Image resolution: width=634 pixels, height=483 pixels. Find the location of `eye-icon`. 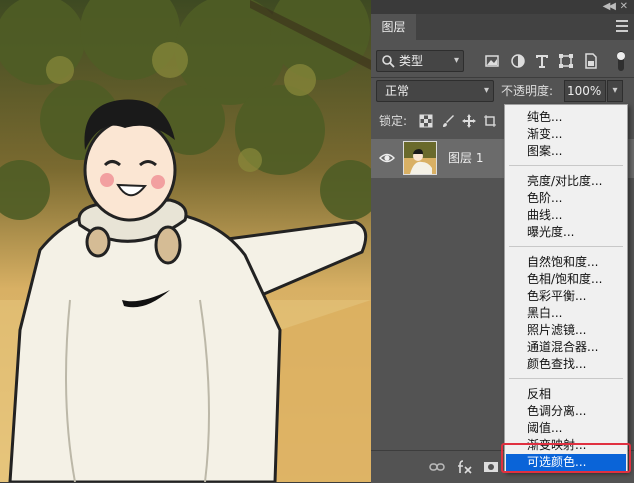

eye-icon is located at coordinates (387, 158).